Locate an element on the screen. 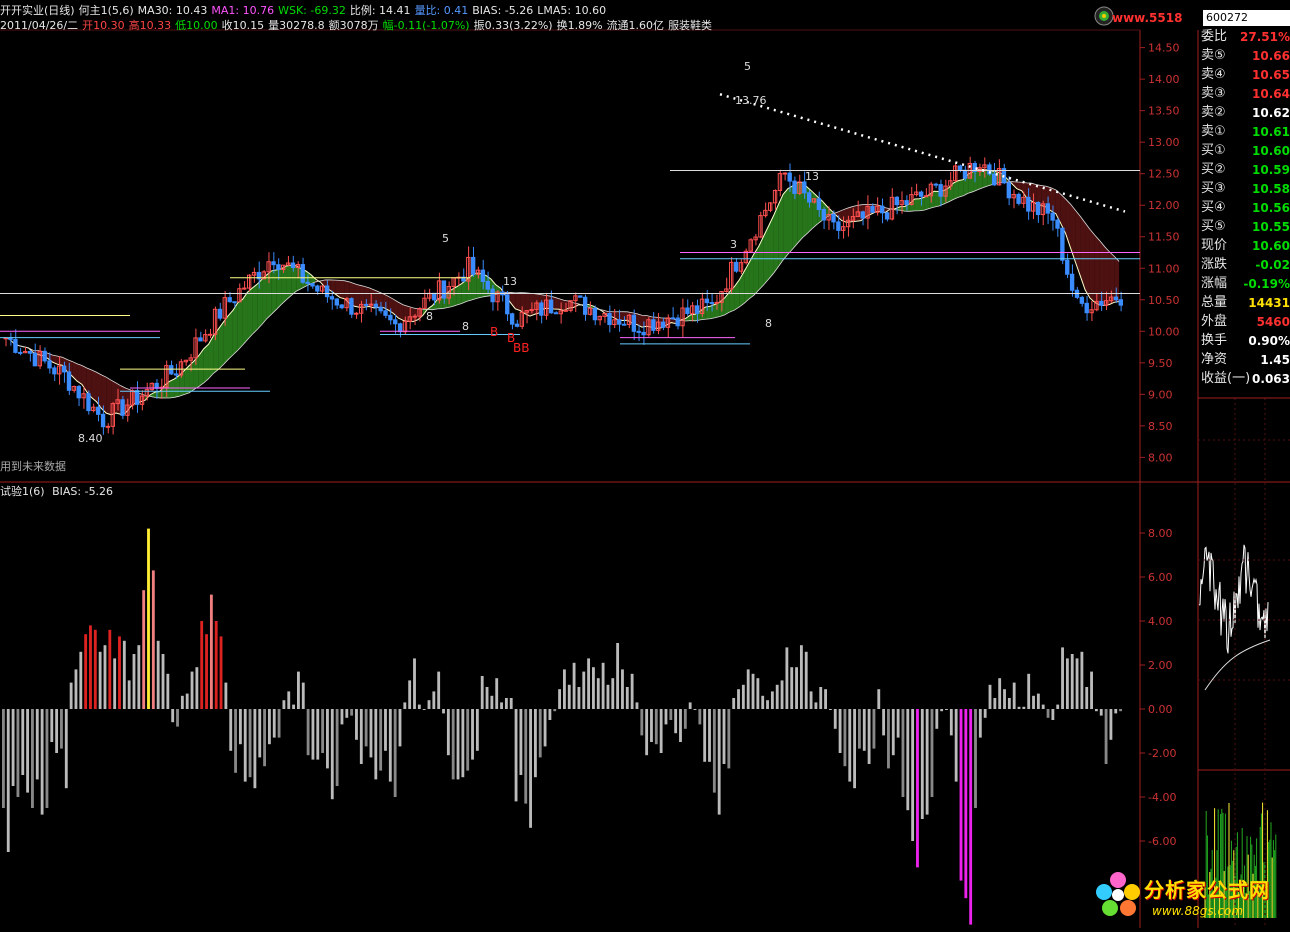  quote-row: 卖① 10.61 is located at coordinates (1244, 132).